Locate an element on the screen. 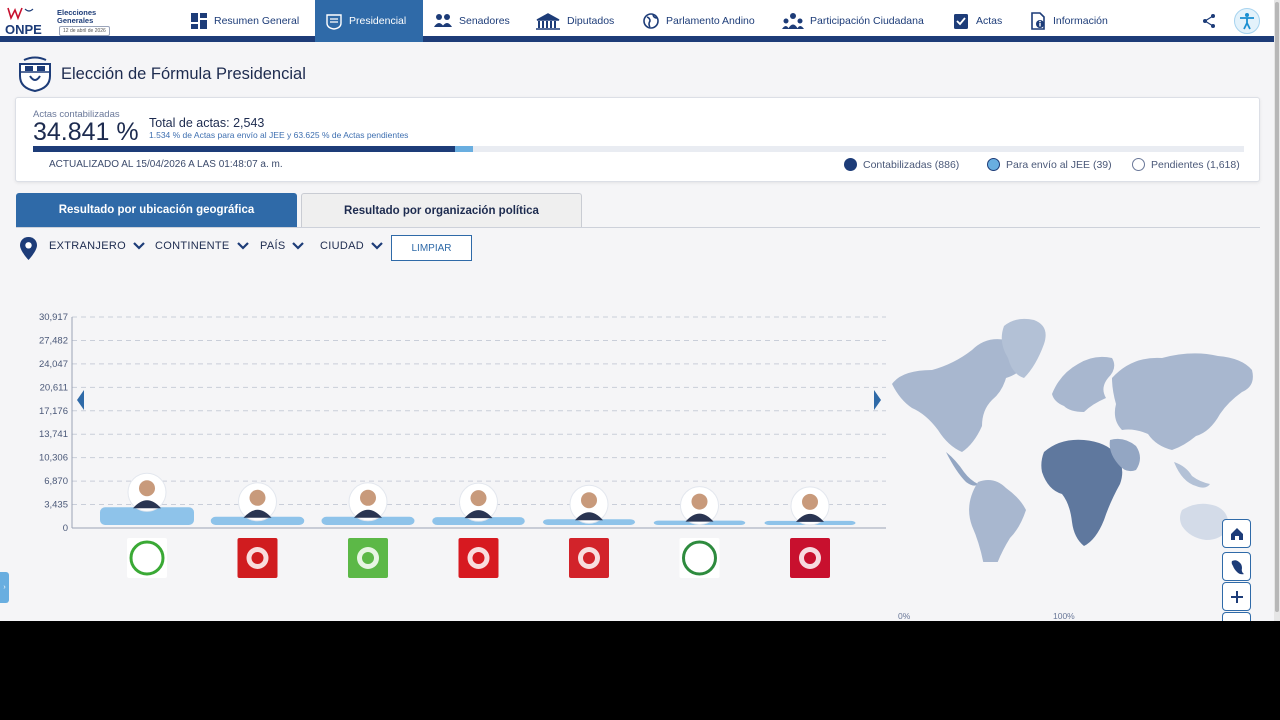 Image resolution: width=1280 pixels, height=720 pixels. legend-pendientes: Pendientes (1,618) is located at coordinates (1186, 164).